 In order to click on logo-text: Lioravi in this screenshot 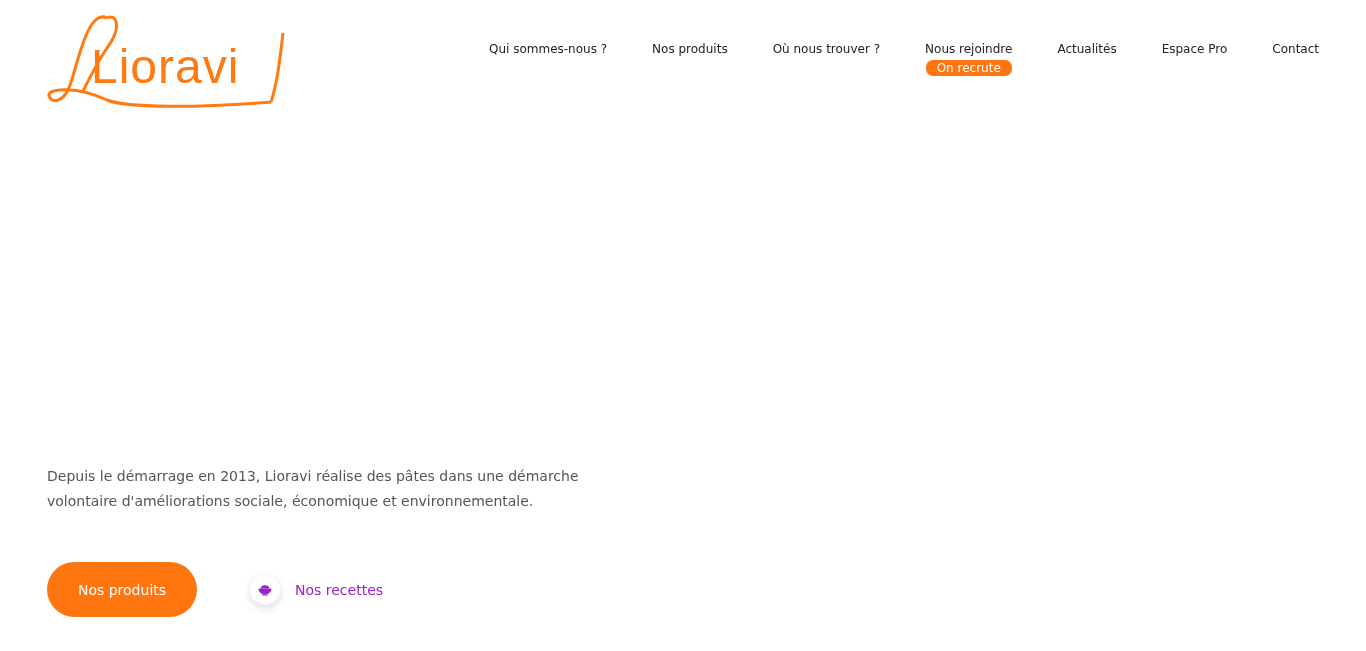, I will do `click(165, 67)`.